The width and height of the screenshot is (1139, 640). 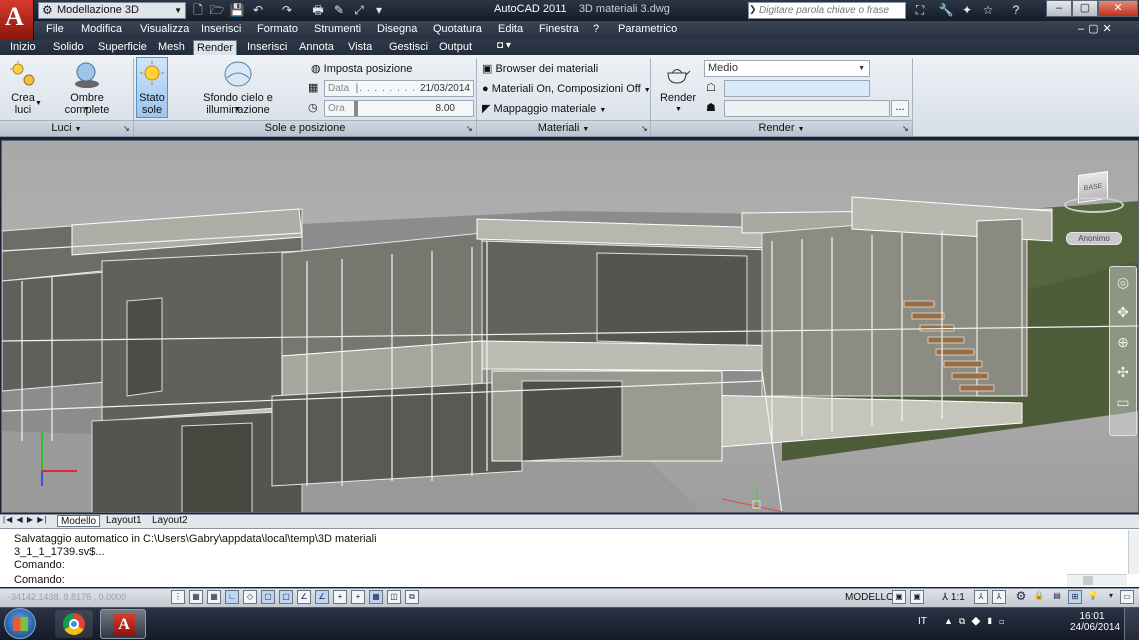 I want to click on clean-screen-icon: ▭, so click(x=1127, y=597).